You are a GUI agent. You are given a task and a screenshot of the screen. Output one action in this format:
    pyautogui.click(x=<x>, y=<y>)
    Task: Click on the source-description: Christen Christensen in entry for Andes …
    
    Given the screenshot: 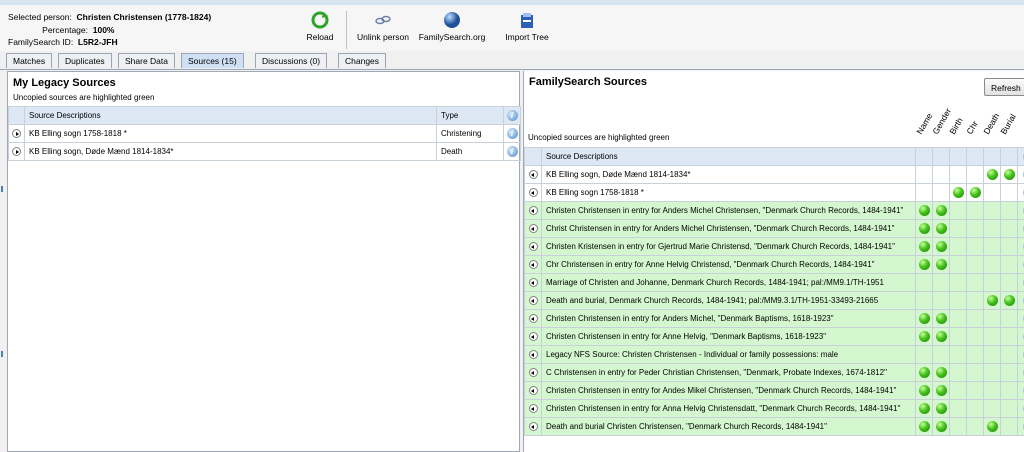 What is the action you would take?
    pyautogui.click(x=728, y=390)
    